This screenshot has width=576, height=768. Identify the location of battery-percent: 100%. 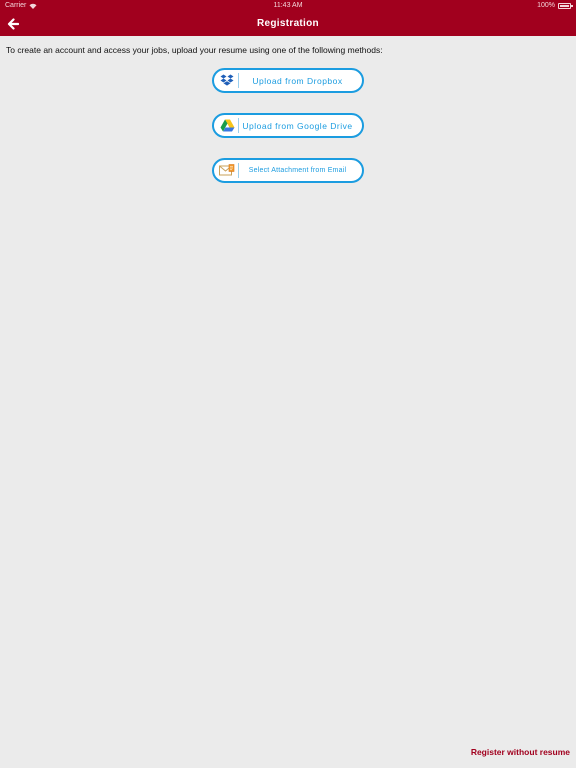
(546, 5).